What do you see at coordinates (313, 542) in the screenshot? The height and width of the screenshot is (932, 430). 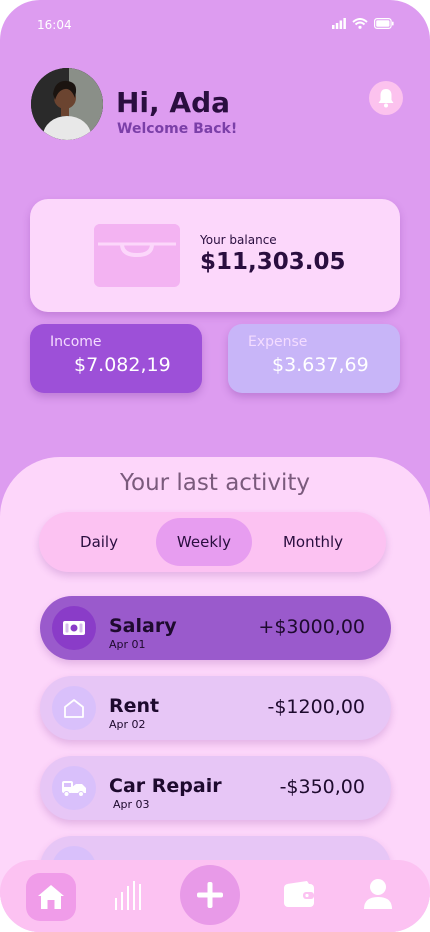 I see `tab-monthly: Monthly` at bounding box center [313, 542].